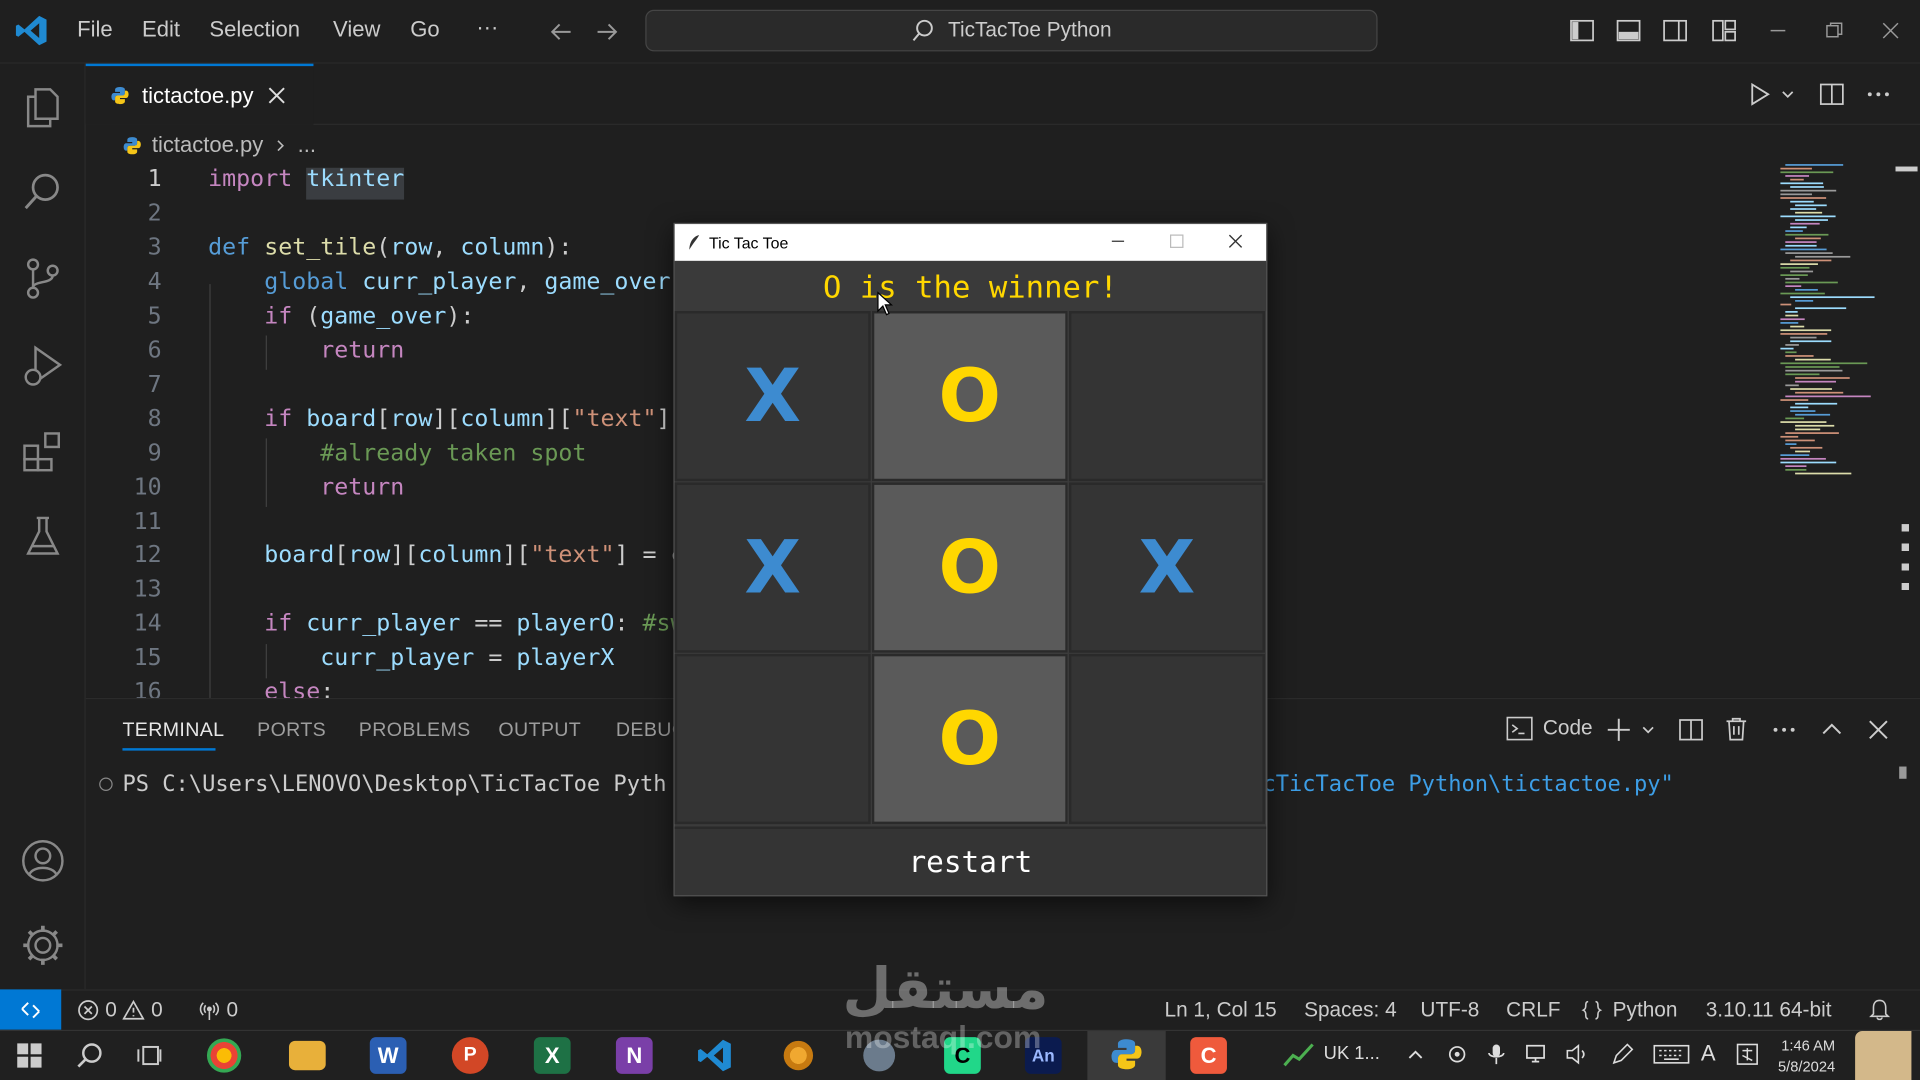 Image resolution: width=1920 pixels, height=1080 pixels. What do you see at coordinates (1708, 1054) in the screenshot?
I see `tray-input-language-icon: A` at bounding box center [1708, 1054].